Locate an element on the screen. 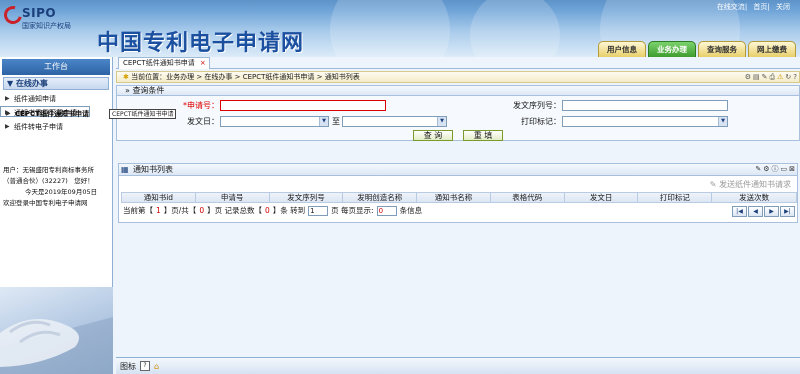 The height and width of the screenshot is (374, 800). col-app-no: 申请号 is located at coordinates (233, 197).